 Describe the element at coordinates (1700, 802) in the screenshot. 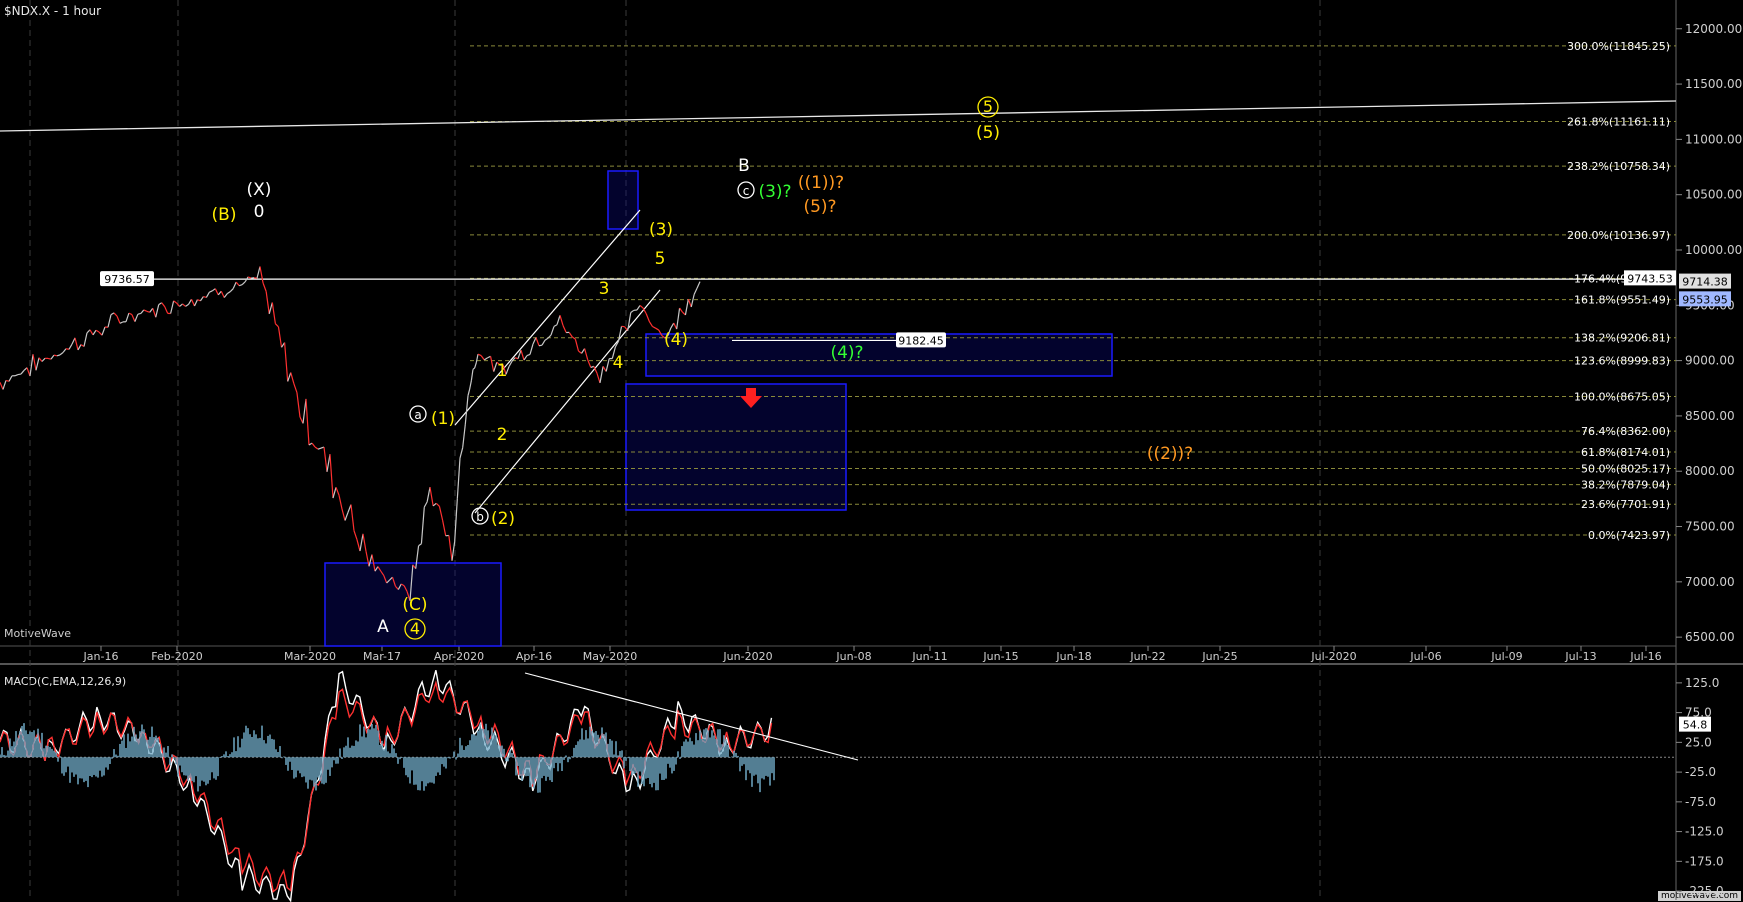

I see `macd-tick-label: -75.0` at that location.